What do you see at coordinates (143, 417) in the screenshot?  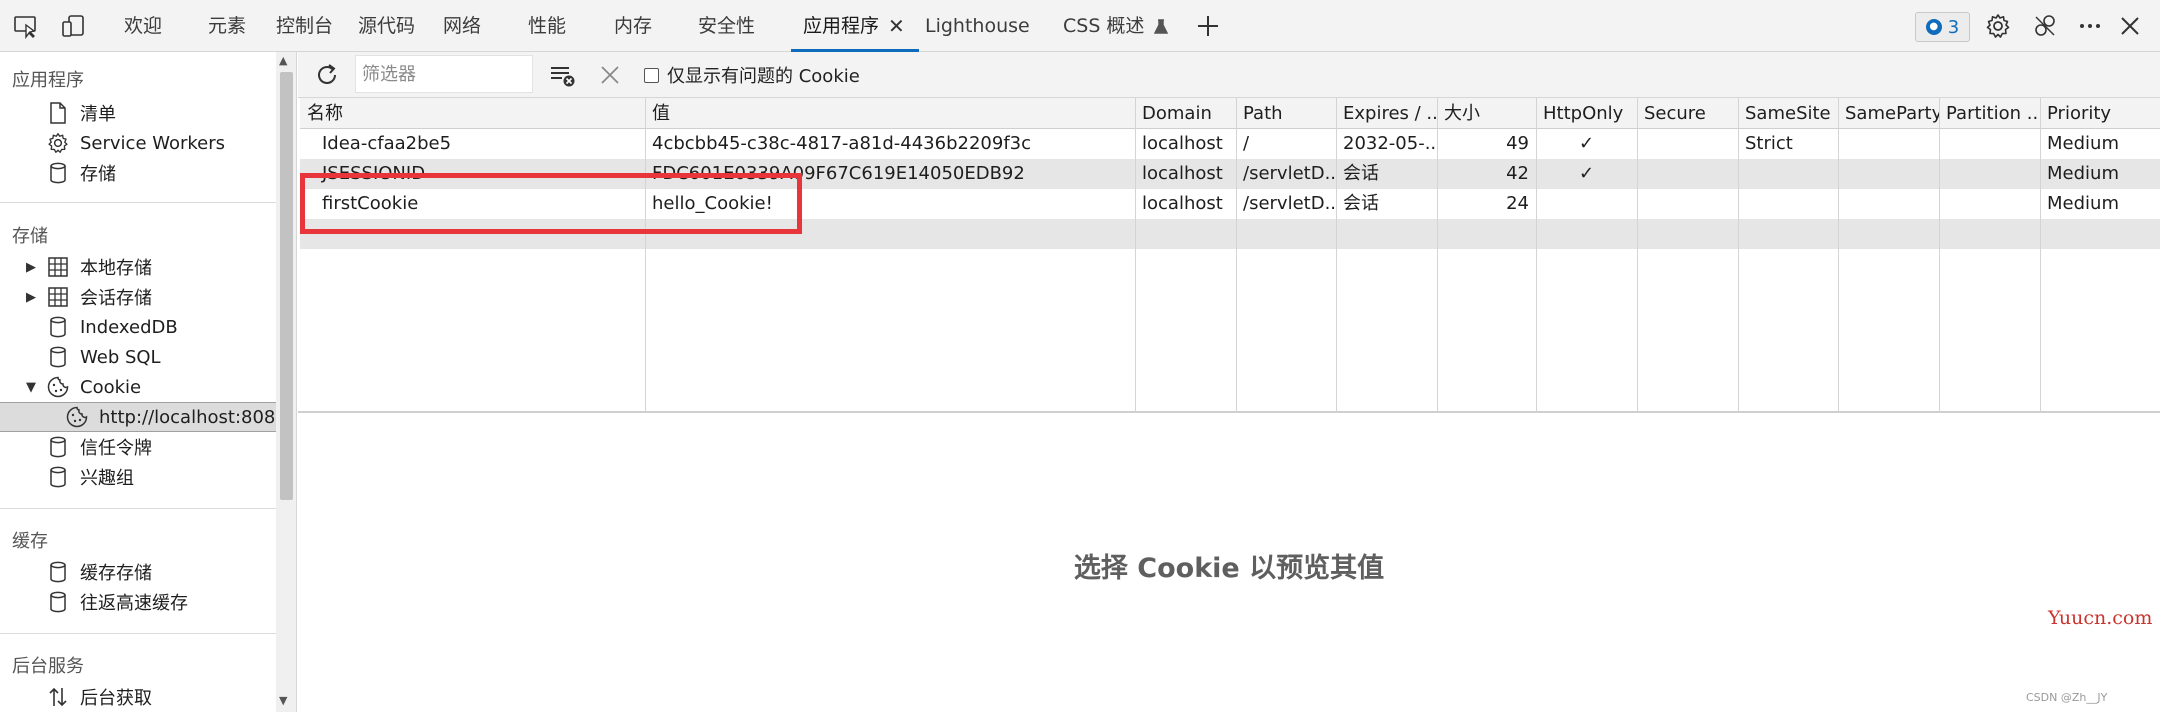 I see `sidebar-item-cookie-localhost: http://localhost:8080` at bounding box center [143, 417].